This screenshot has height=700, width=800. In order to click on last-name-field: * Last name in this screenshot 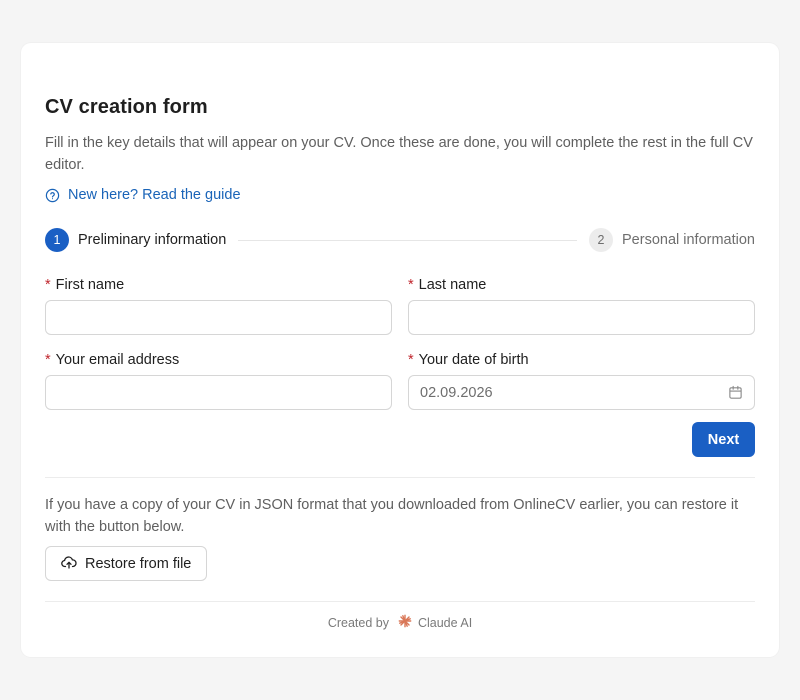, I will do `click(581, 305)`.